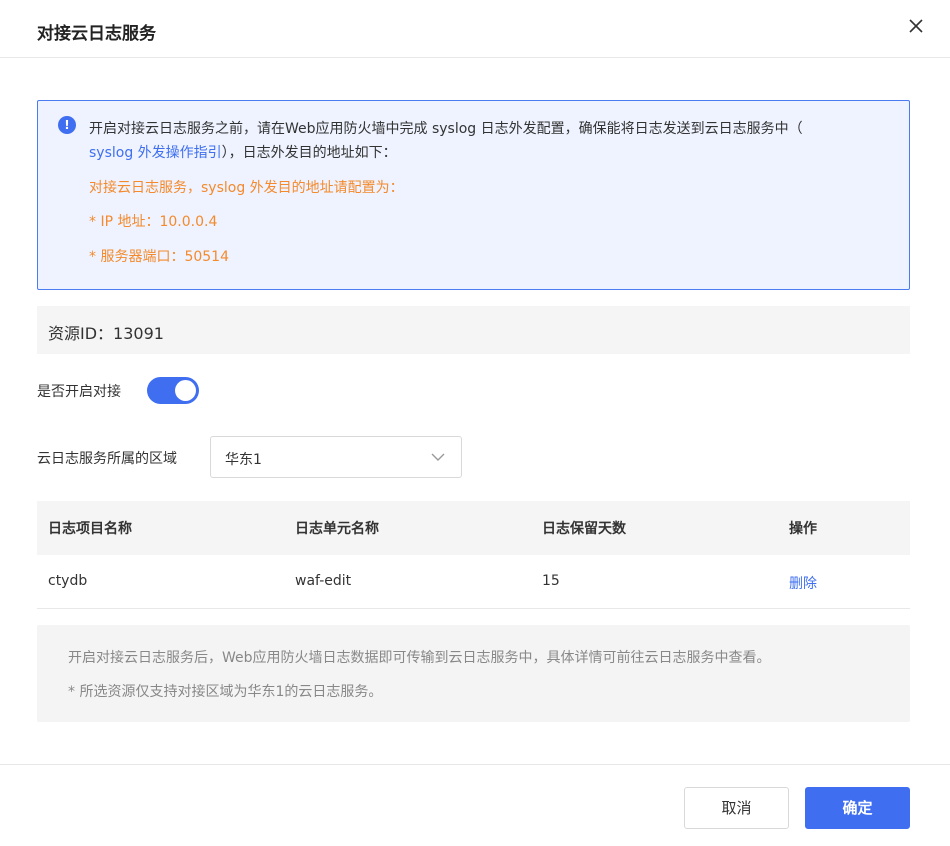 Image resolution: width=950 pixels, height=846 pixels. Describe the element at coordinates (225, 692) in the screenshot. I see `info-text-line2: * 所选资源仅支持对接区域为华东1的云日志服务。` at that location.